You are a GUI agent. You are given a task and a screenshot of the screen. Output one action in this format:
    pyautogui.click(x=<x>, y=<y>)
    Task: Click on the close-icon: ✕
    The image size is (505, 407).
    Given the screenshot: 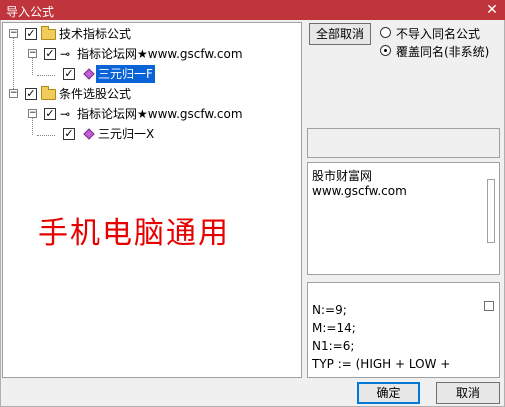 What is the action you would take?
    pyautogui.click(x=492, y=10)
    